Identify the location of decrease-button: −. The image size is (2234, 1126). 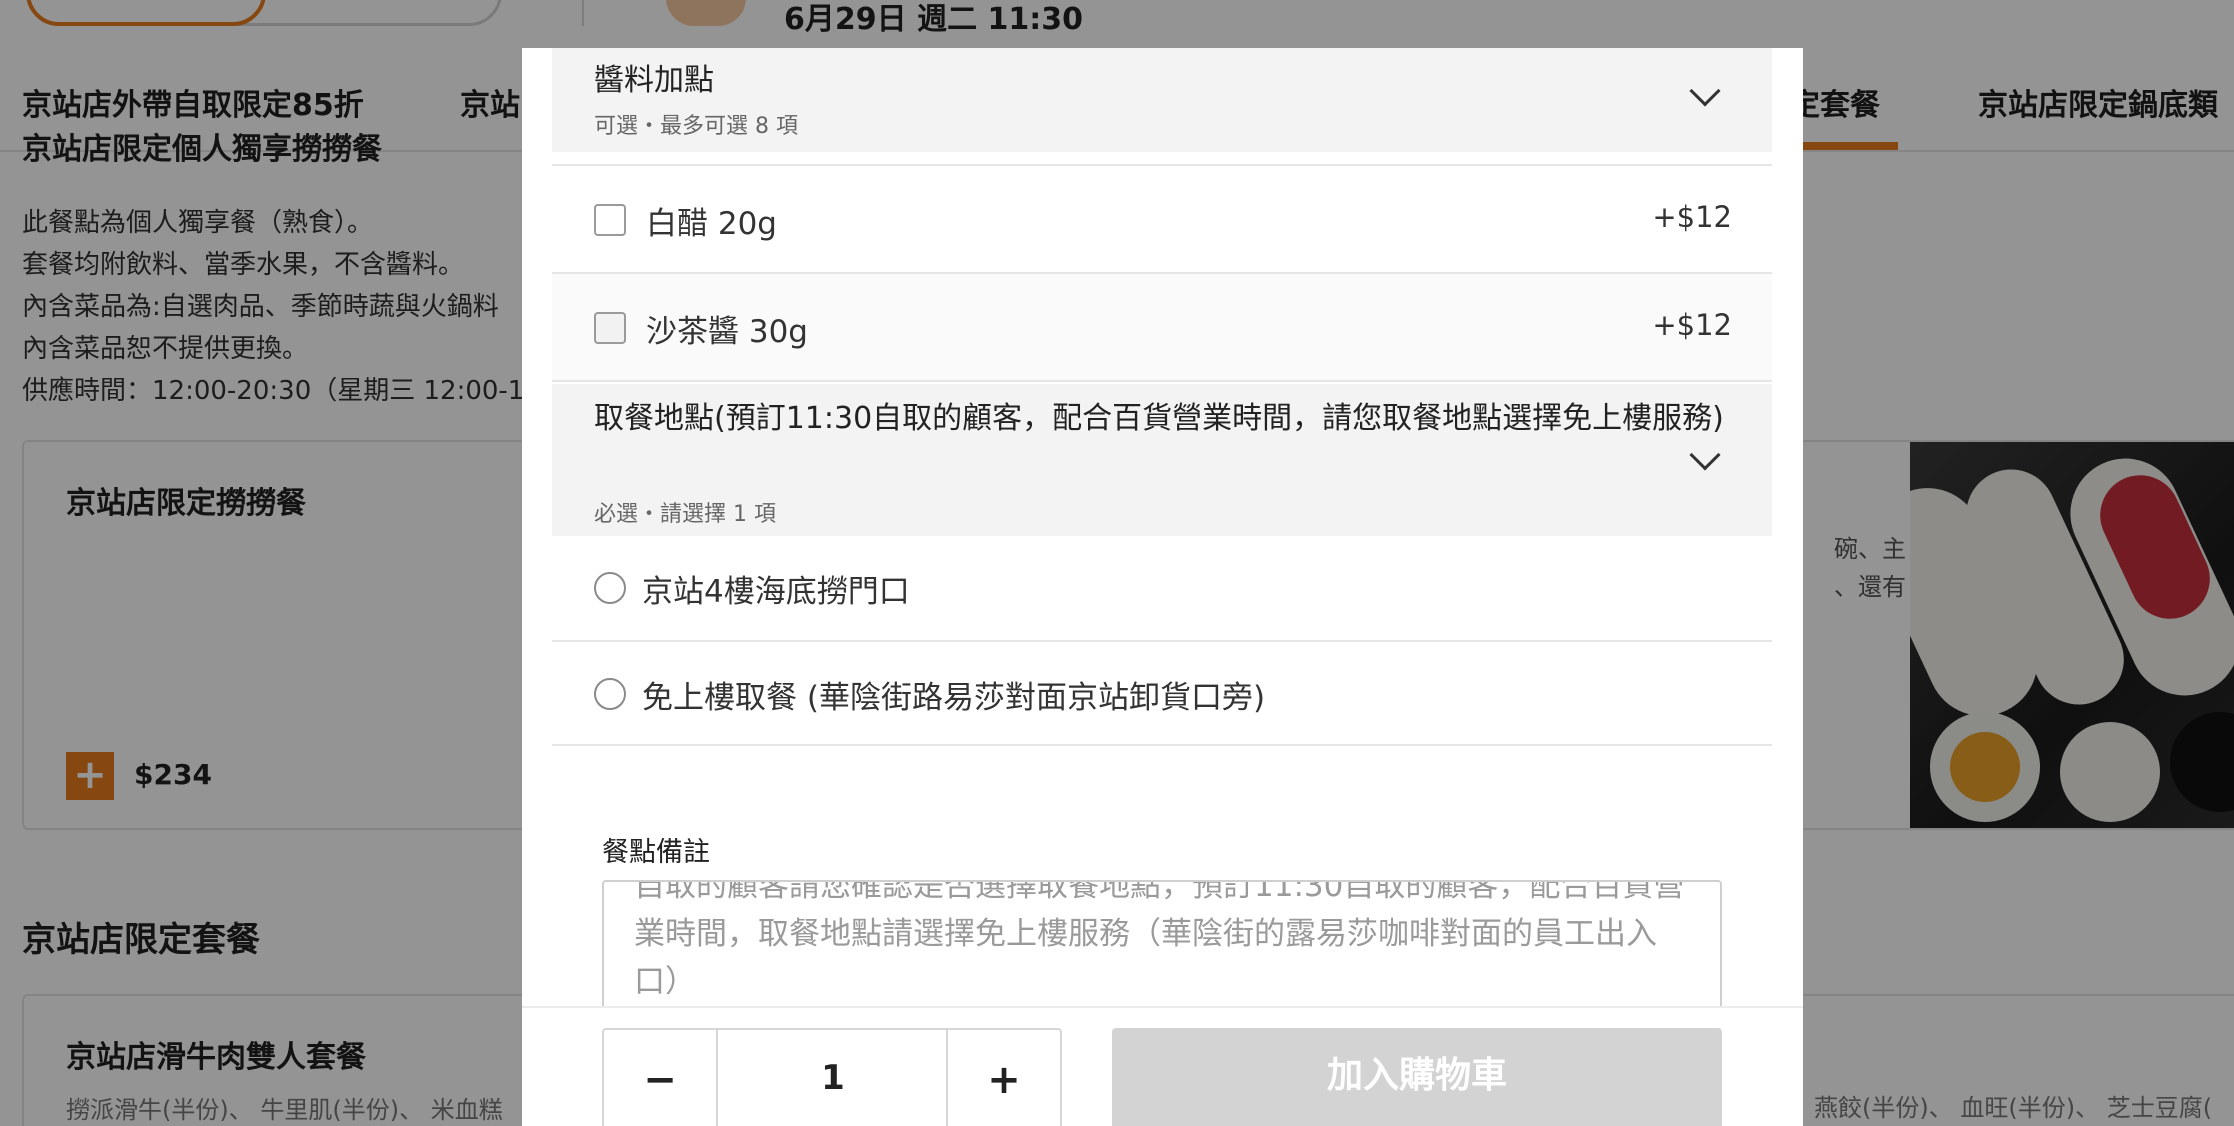
(661, 1078).